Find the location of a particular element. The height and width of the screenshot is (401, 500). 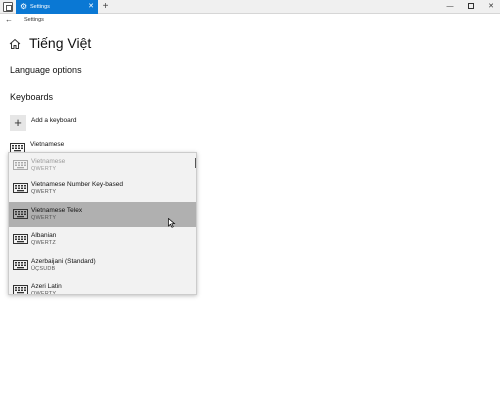

back-row: ← Settings is located at coordinates (250, 20).